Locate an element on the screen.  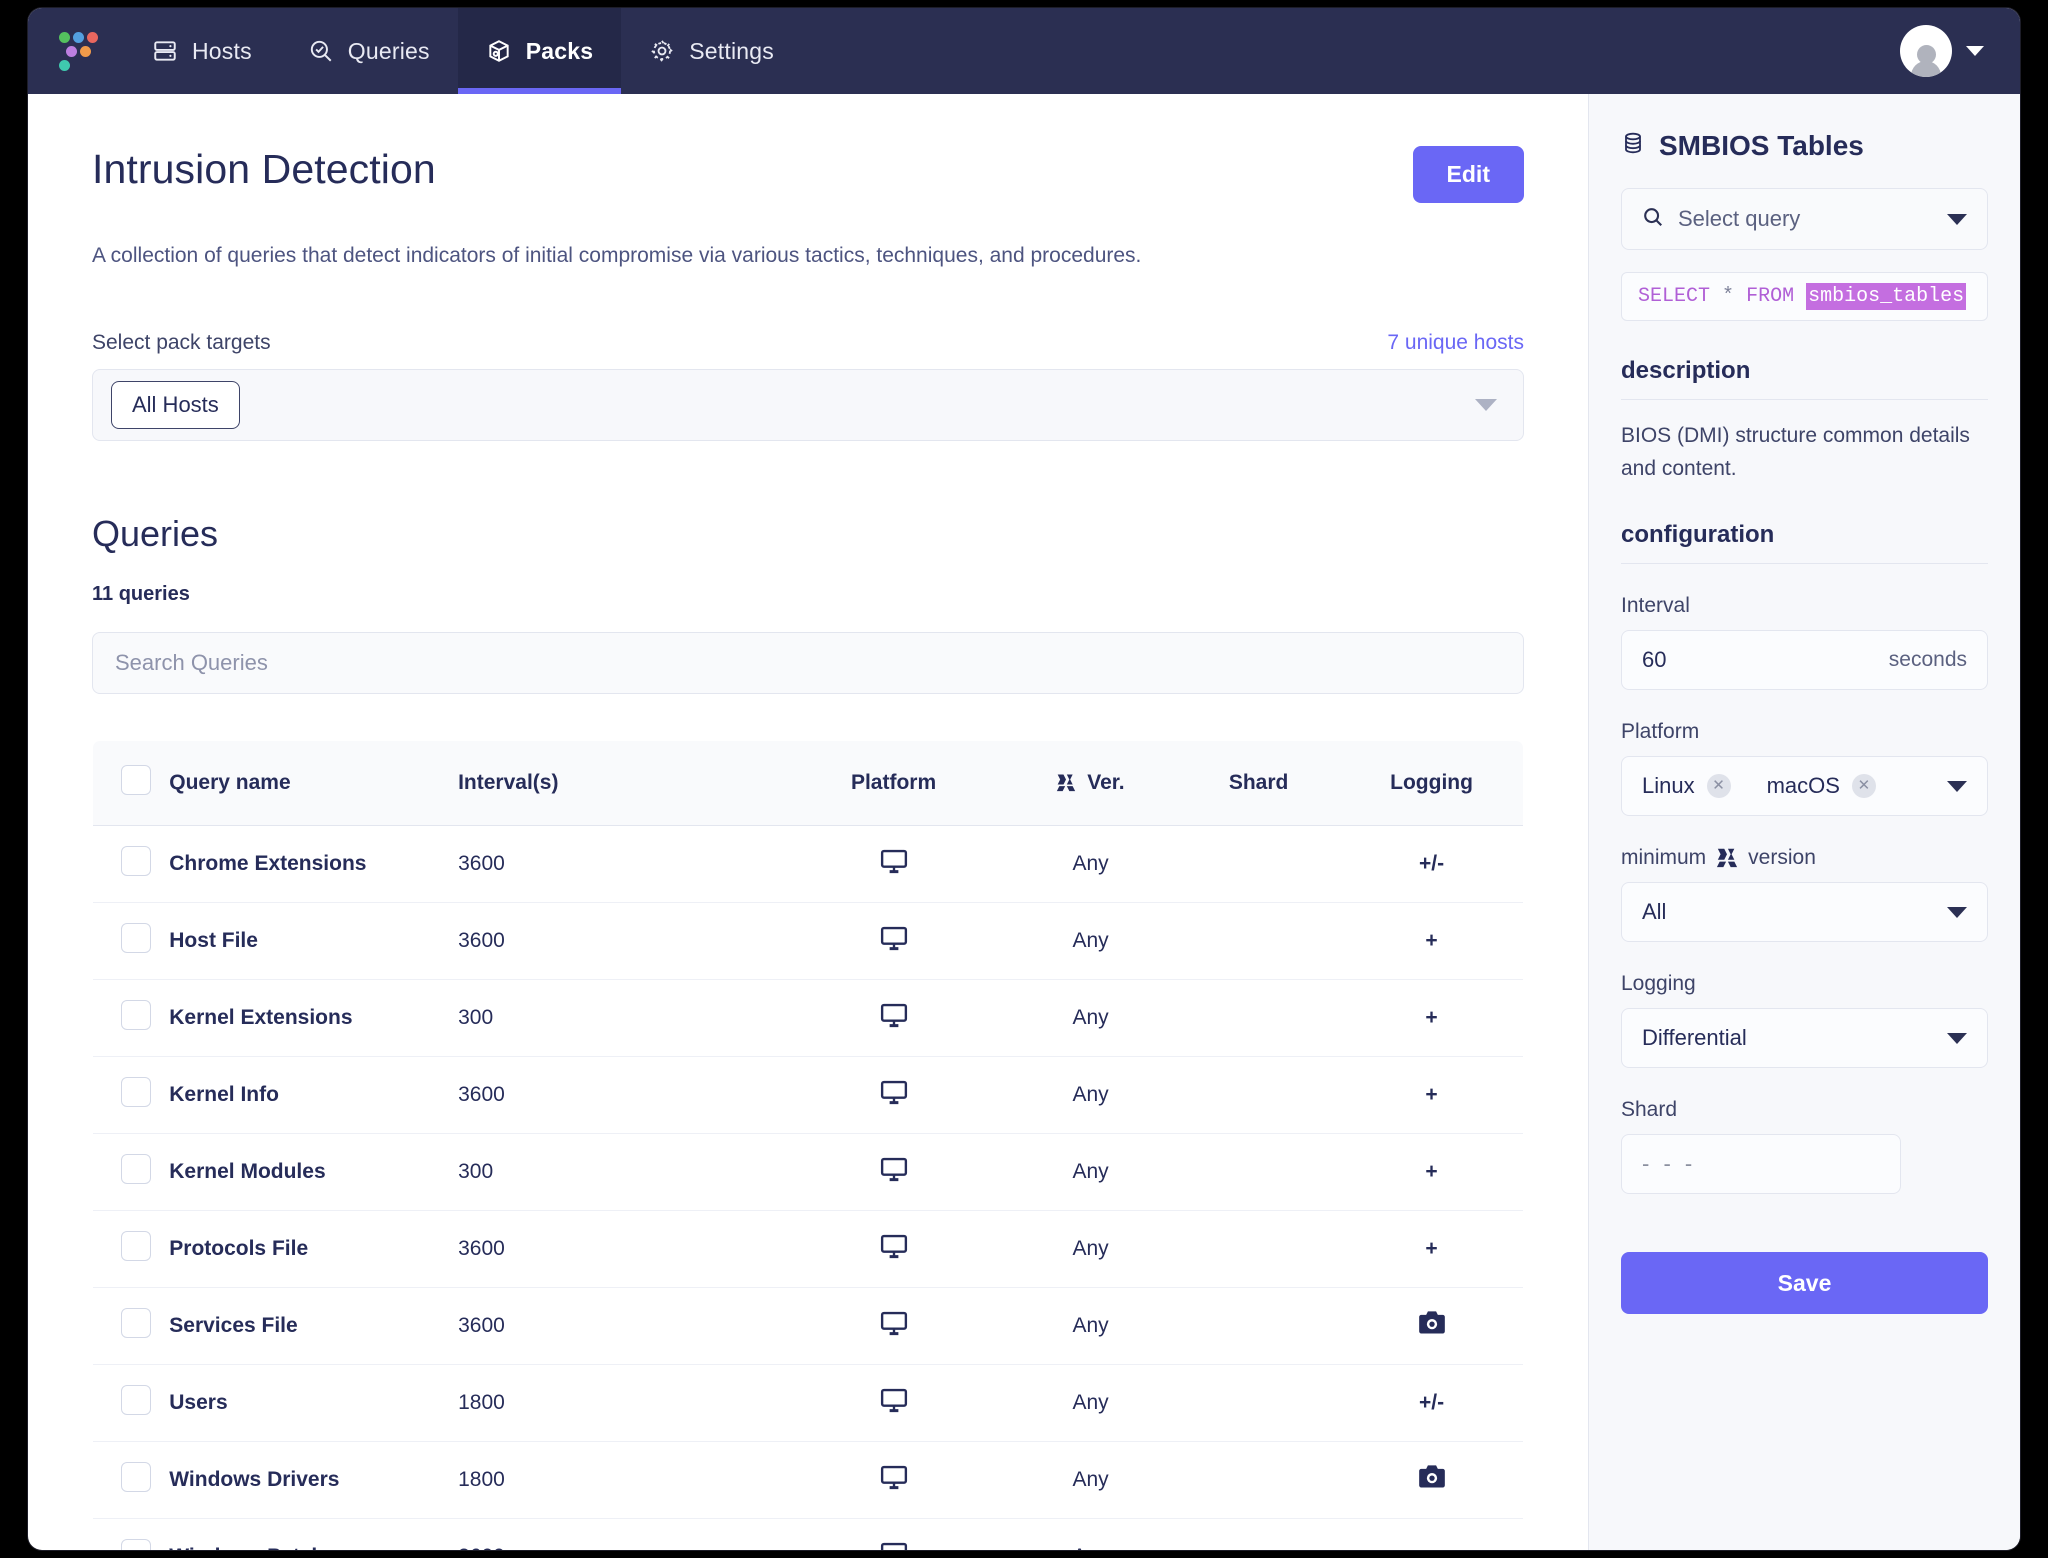
cell-query-name: Services File is located at coordinates (314, 1326).